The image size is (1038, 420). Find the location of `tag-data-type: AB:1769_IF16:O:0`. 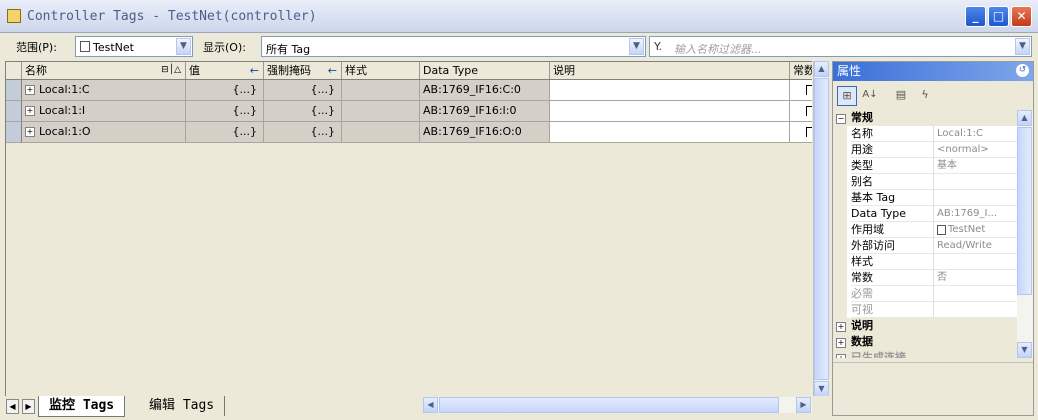

tag-data-type: AB:1769_IF16:O:0 is located at coordinates (485, 132).